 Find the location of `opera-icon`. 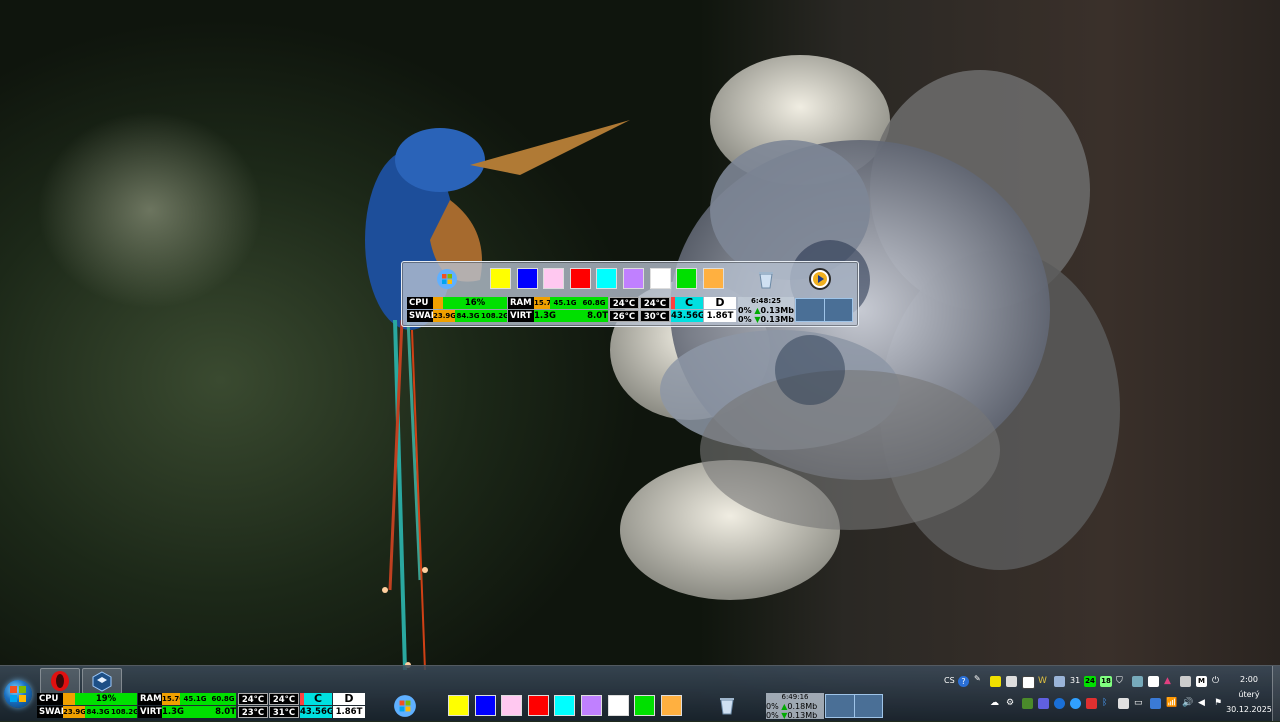

opera-icon is located at coordinates (60, 681).